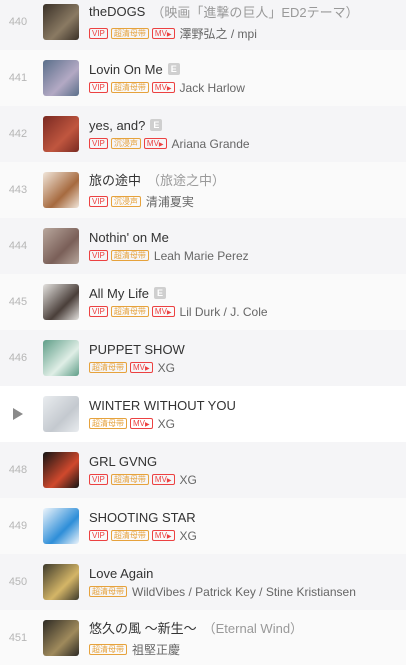 Image resolution: width=406 pixels, height=665 pixels. I want to click on track-title: Nothin' on Me, so click(129, 237).